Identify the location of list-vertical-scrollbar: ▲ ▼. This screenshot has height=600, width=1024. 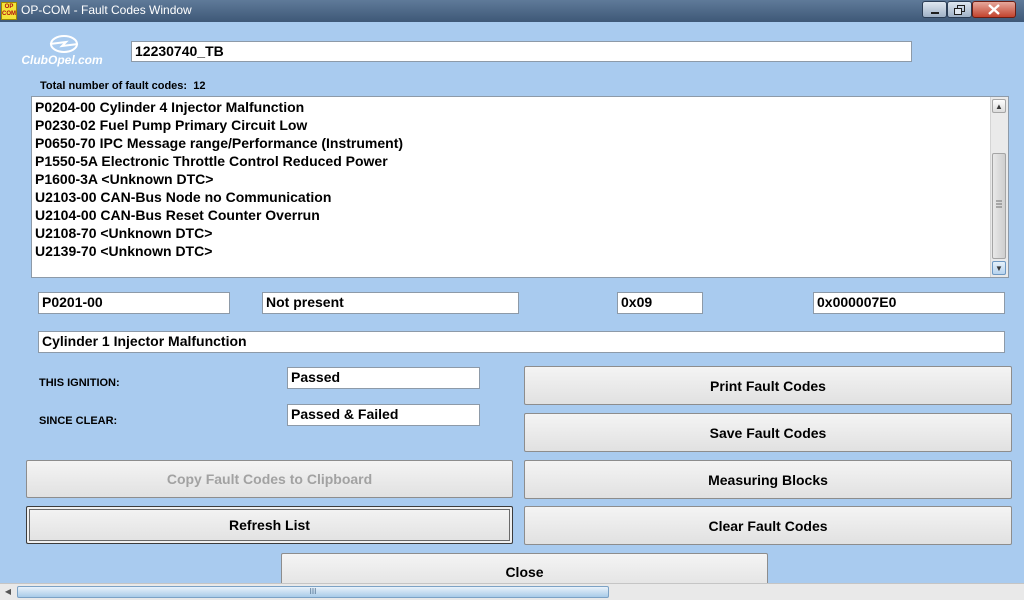
(999, 187).